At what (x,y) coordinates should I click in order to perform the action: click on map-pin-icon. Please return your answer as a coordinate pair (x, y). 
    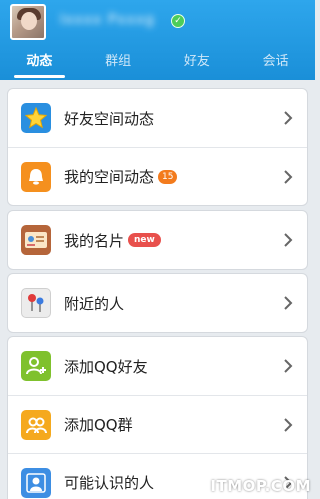
    Looking at the image, I should click on (36, 303).